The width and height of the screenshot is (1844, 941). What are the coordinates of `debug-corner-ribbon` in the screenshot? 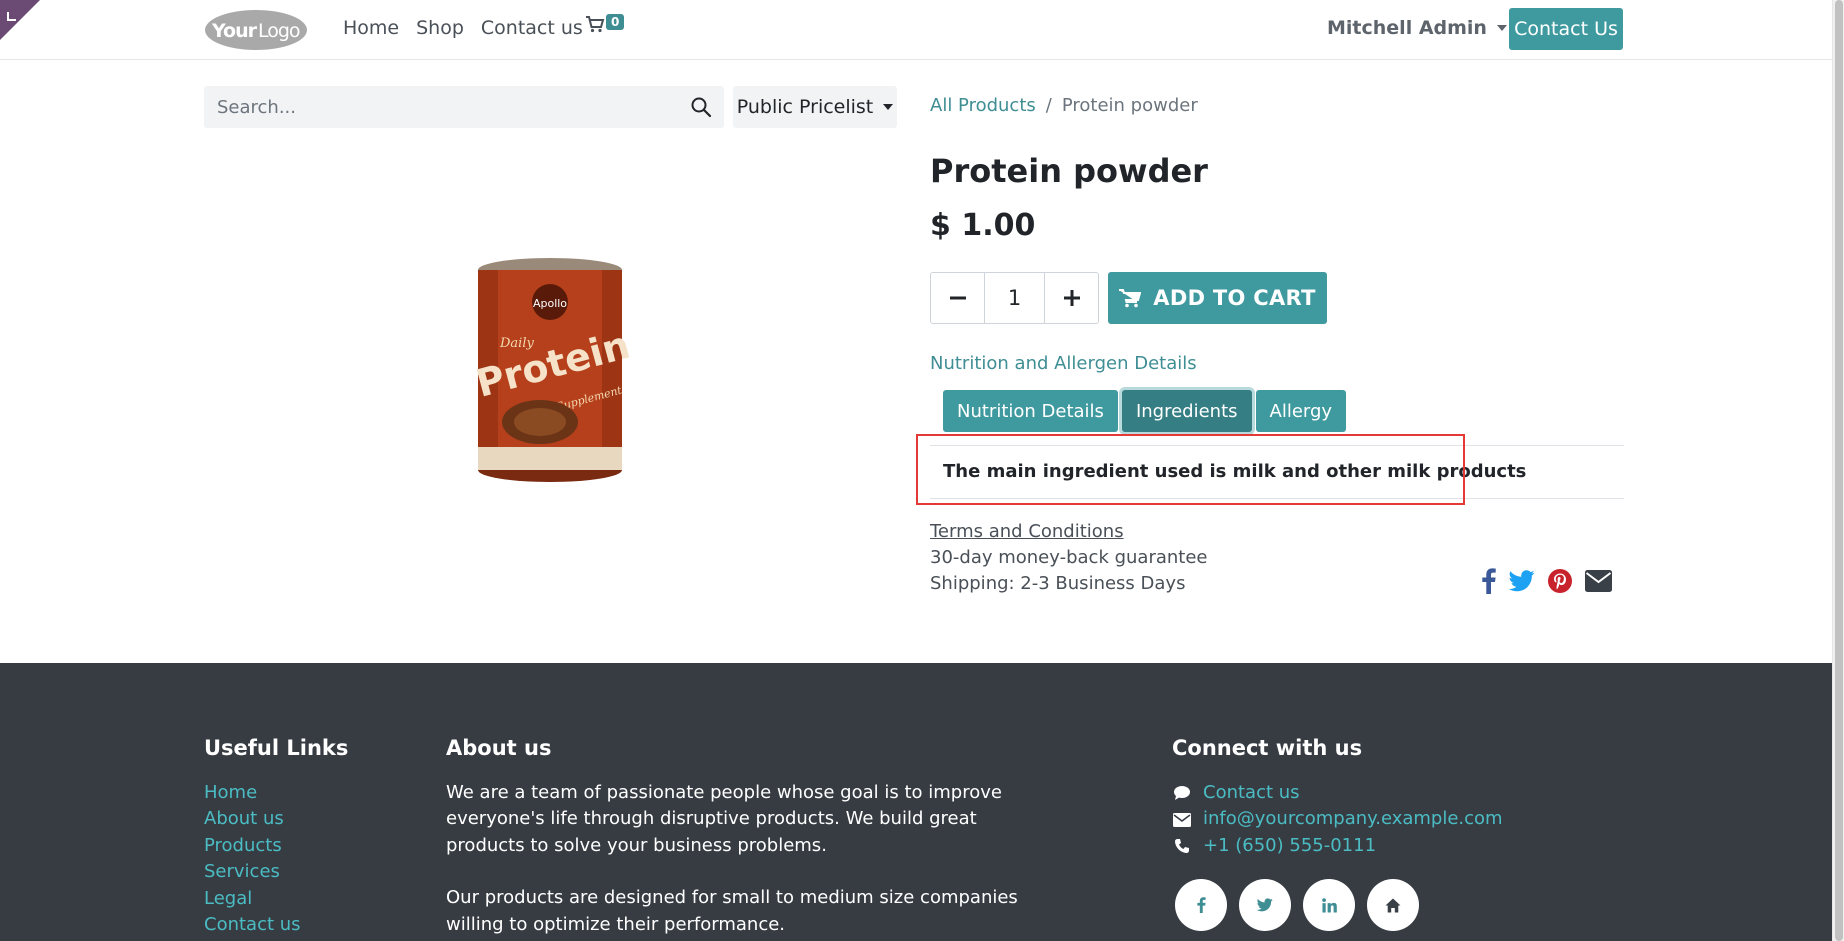 It's located at (20, 20).